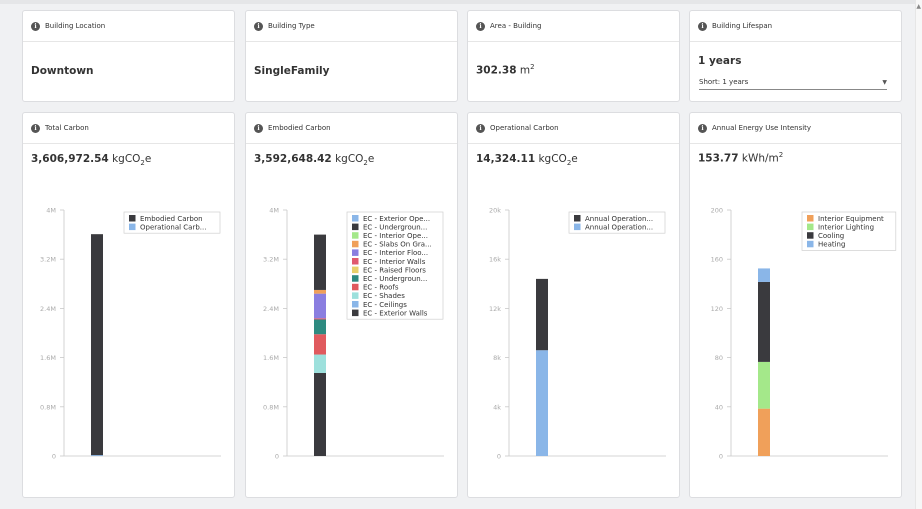 The image size is (922, 509). What do you see at coordinates (497, 407) in the screenshot?
I see `y-tick-label: 4k` at bounding box center [497, 407].